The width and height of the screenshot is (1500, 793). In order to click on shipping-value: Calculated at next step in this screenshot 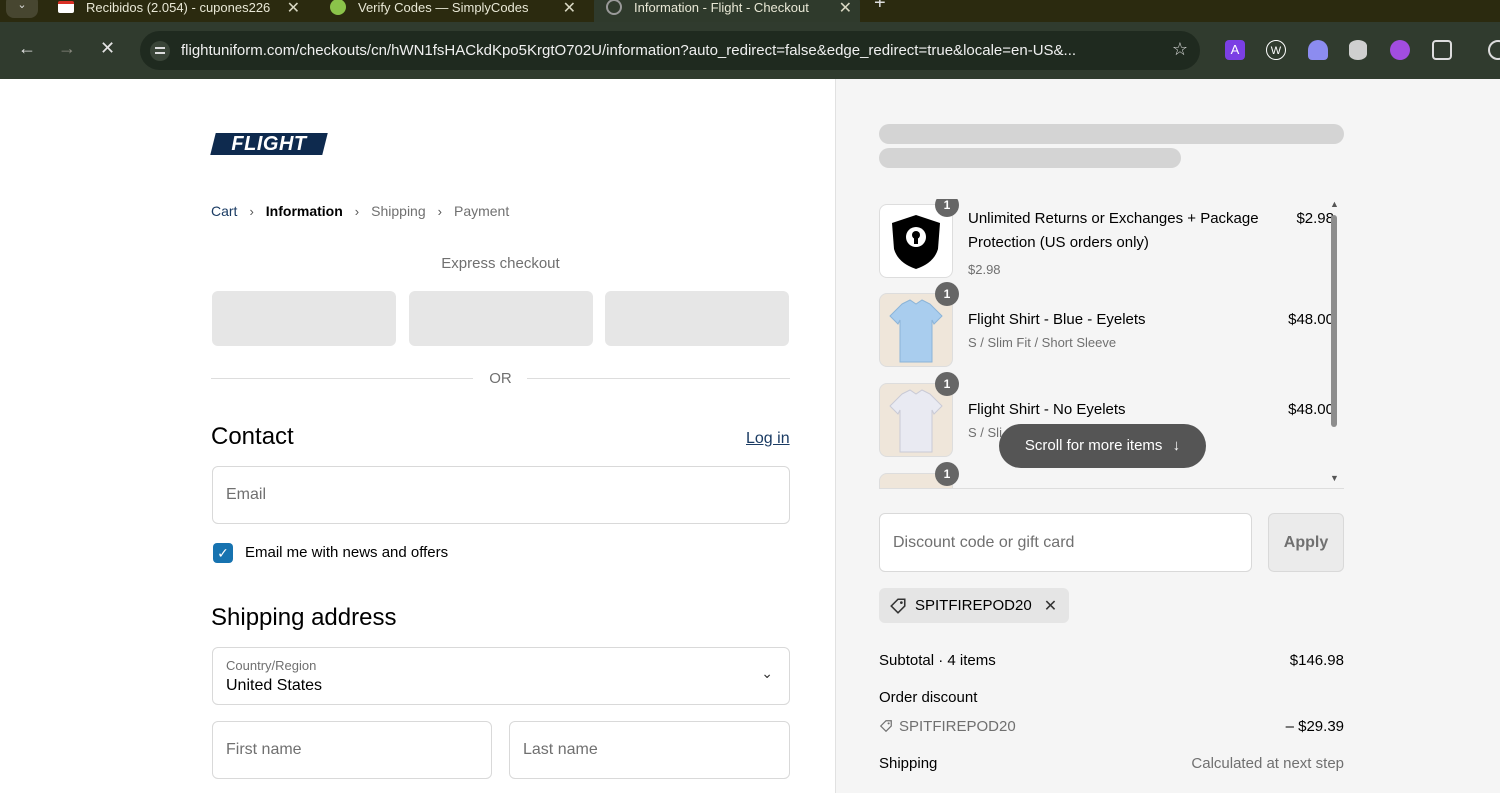, I will do `click(1267, 763)`.